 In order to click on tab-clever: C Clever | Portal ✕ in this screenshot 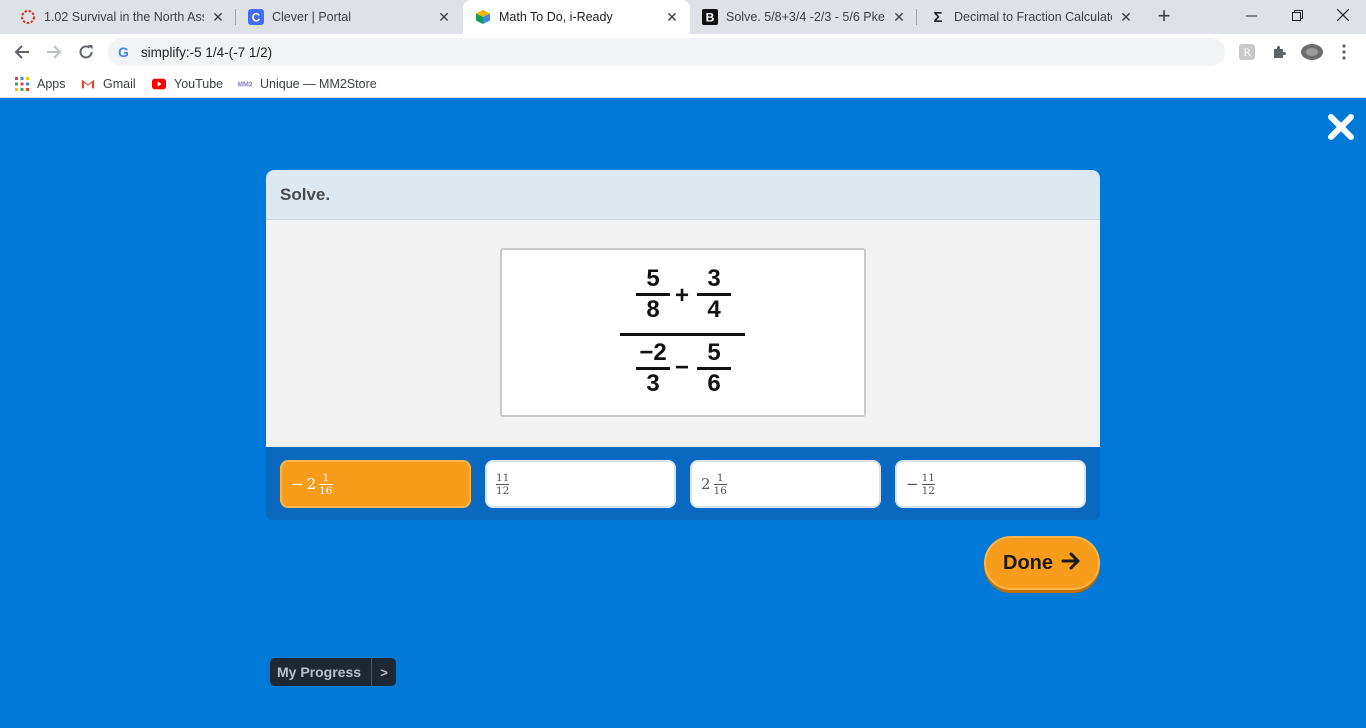, I will do `click(349, 17)`.